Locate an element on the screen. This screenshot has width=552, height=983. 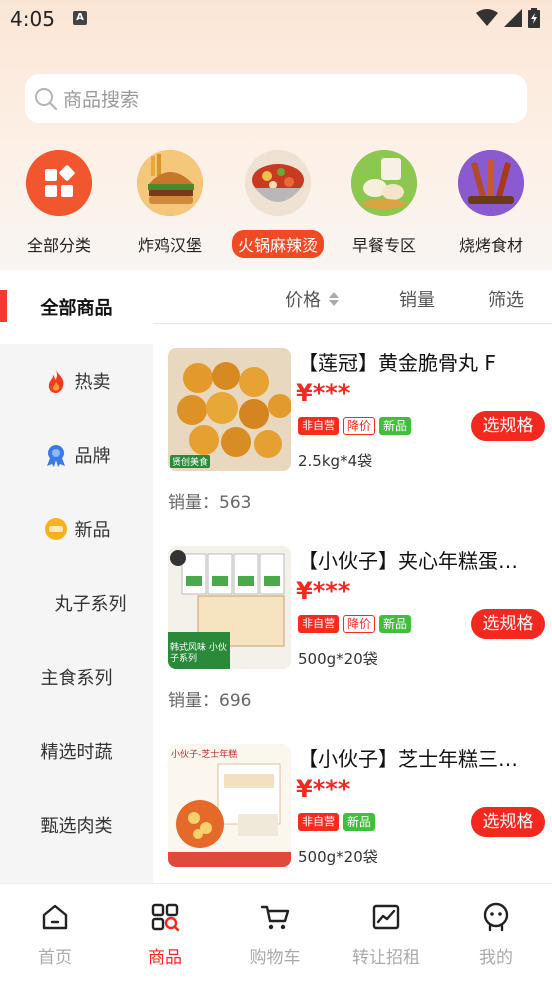
category-label: 炸鸡汉堡 is located at coordinates (169, 245).